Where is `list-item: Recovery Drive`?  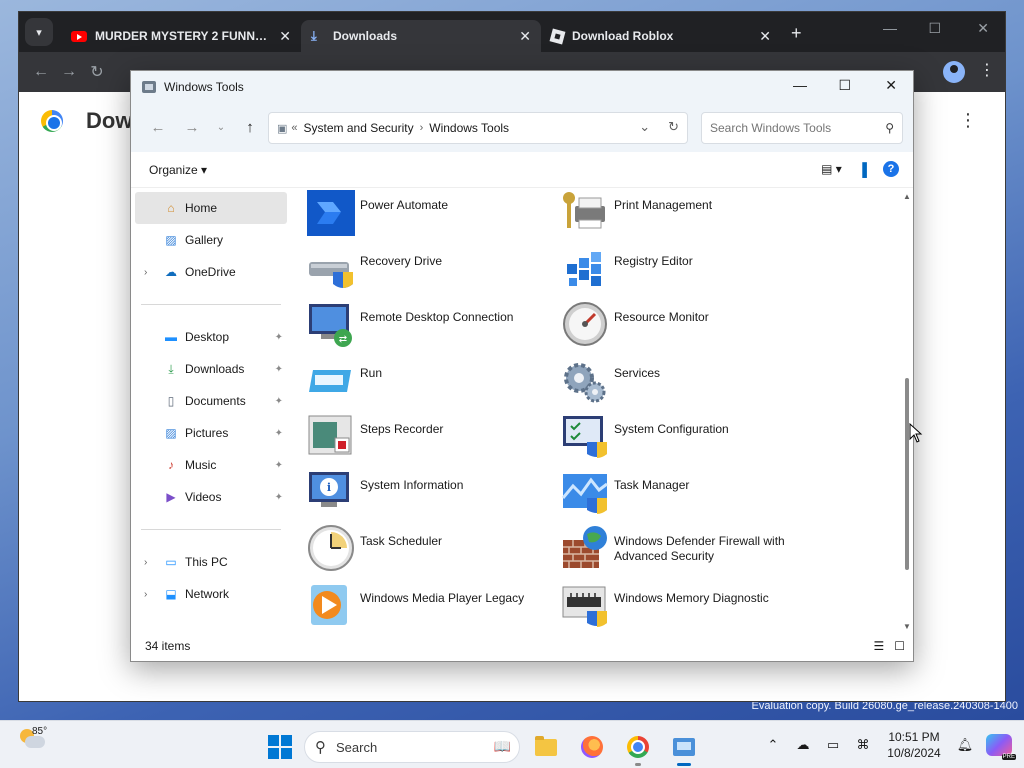 list-item: Recovery Drive is located at coordinates (432, 270).